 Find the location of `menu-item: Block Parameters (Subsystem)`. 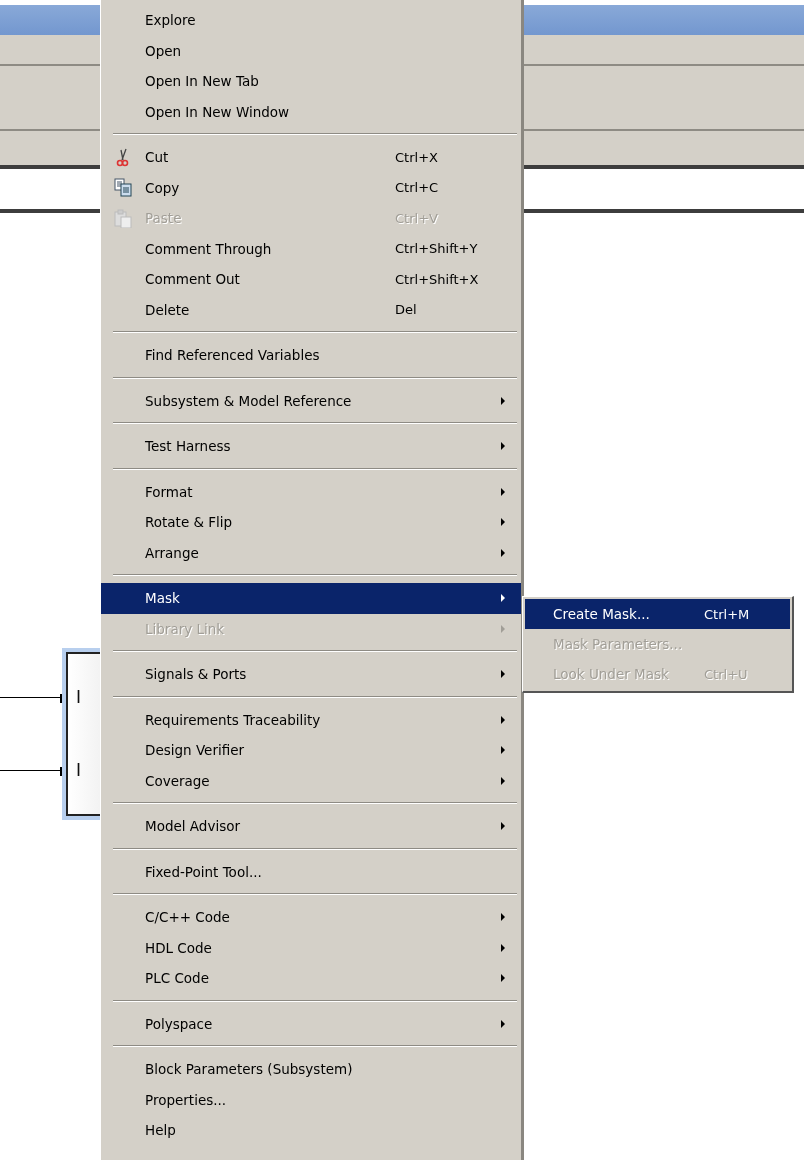

menu-item: Block Parameters (Subsystem) is located at coordinates (311, 1069).